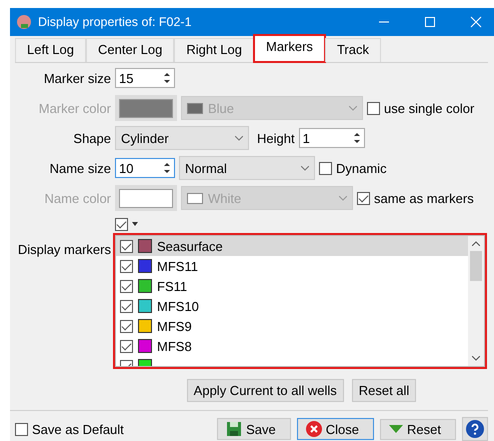  I want to click on tab: Center Log, so click(130, 50).